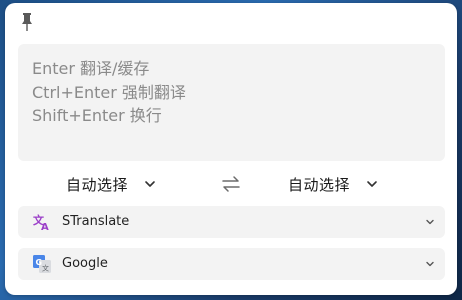 The image size is (462, 300). I want to click on source-language-select: 自动选择, so click(111, 184).